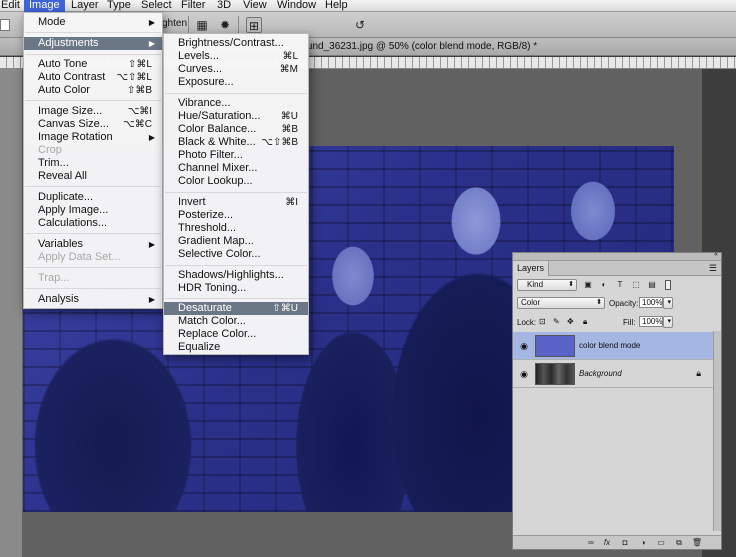 The height and width of the screenshot is (557, 736). What do you see at coordinates (668, 322) in the screenshot?
I see `fill-slider-button: ▾` at bounding box center [668, 322].